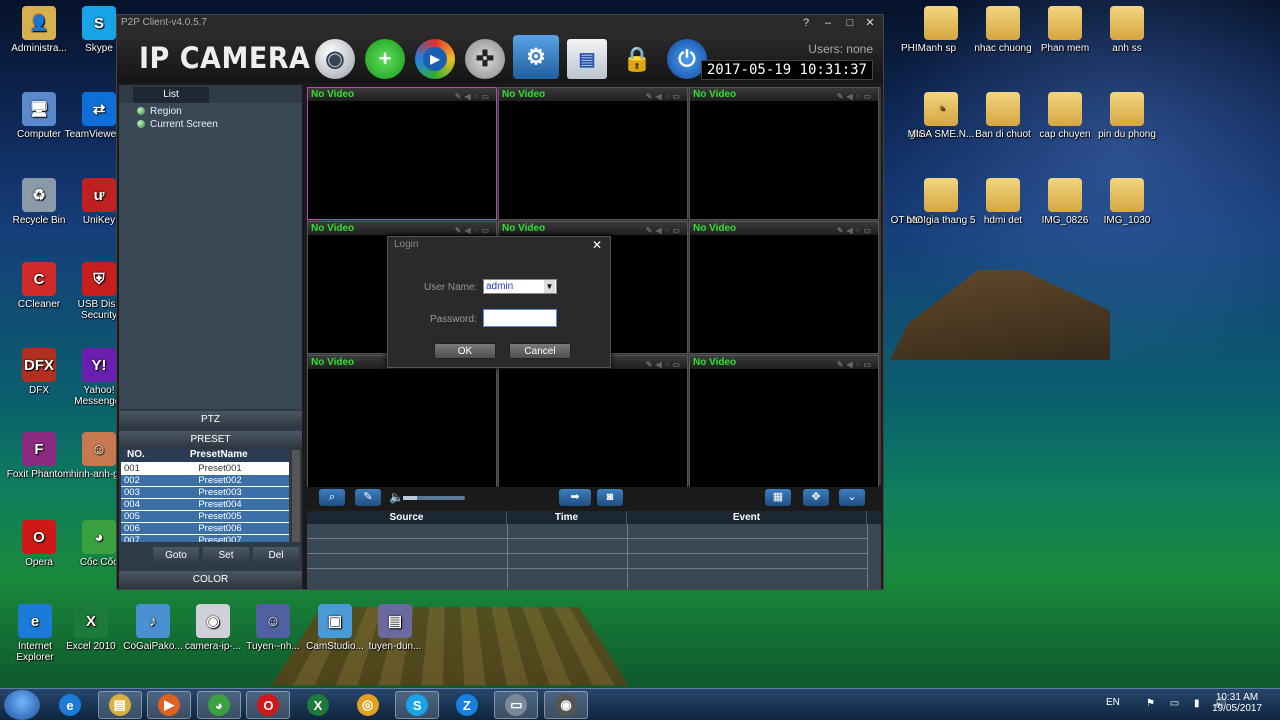 The height and width of the screenshot is (720, 1280). Describe the element at coordinates (637, 59) in the screenshot. I see `lock-icon: 🔒` at that location.